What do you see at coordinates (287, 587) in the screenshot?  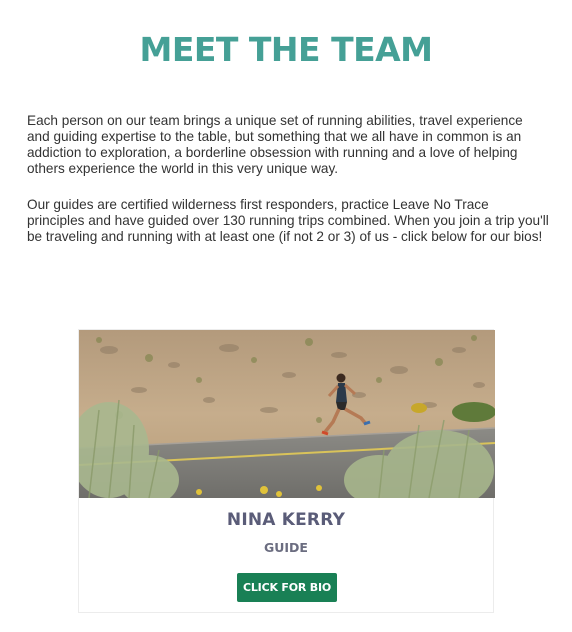 I see `click-for-bio-button: CLICK FOR BIO` at bounding box center [287, 587].